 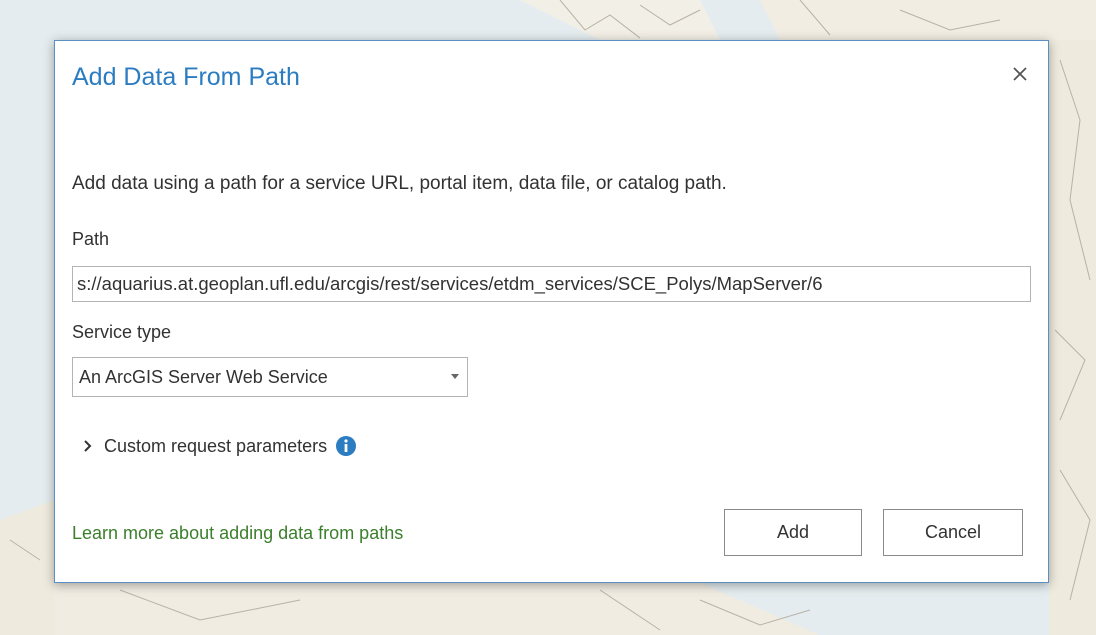 I want to click on service-type-dropdown: An ArcGIS Server Web Service, so click(x=270, y=377).